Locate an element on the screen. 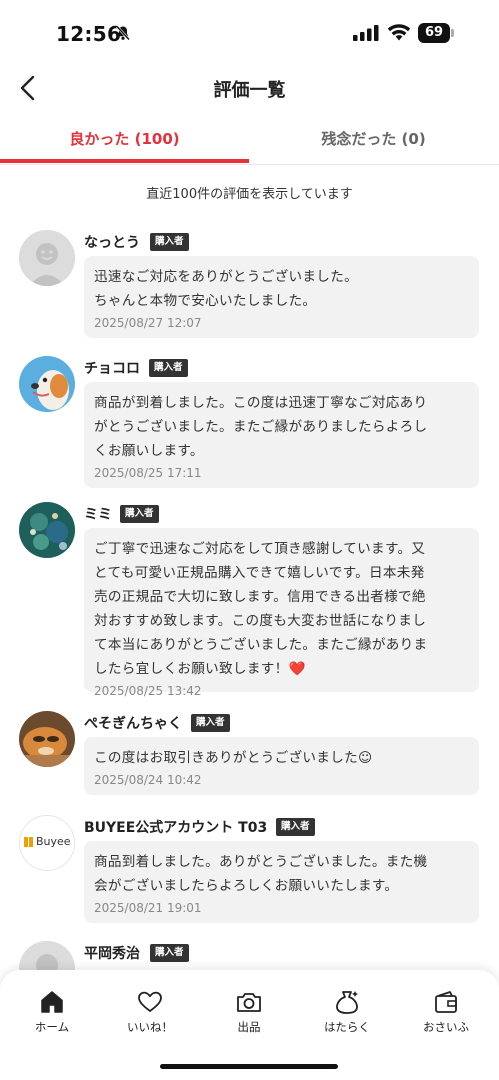  nav-work: はたらく is located at coordinates (347, 1011).